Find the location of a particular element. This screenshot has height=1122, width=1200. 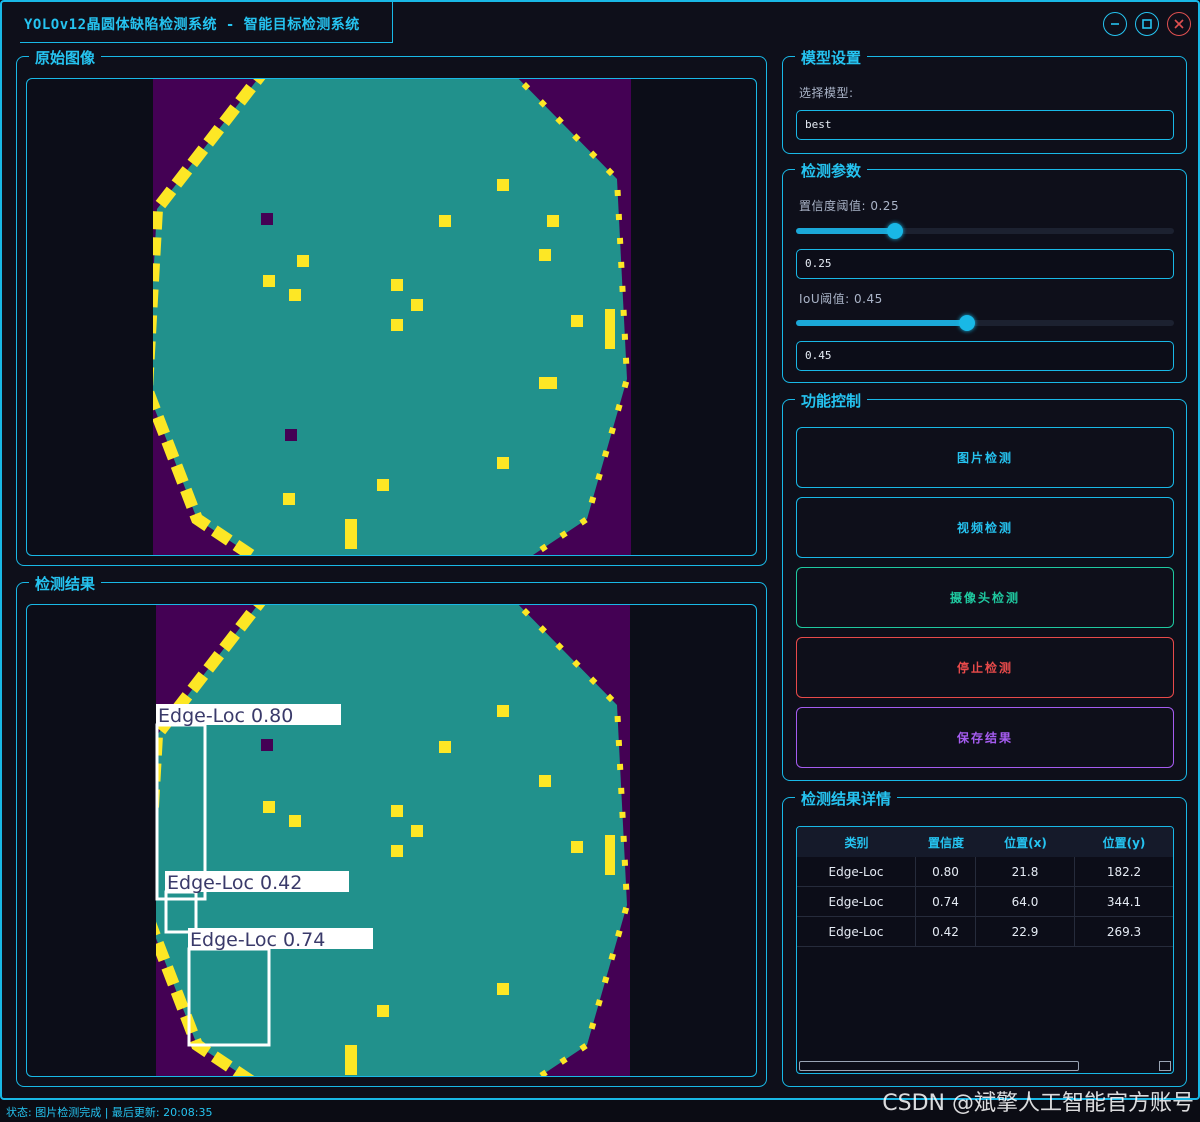

stop-detect-button: 停止检测 is located at coordinates (985, 667).